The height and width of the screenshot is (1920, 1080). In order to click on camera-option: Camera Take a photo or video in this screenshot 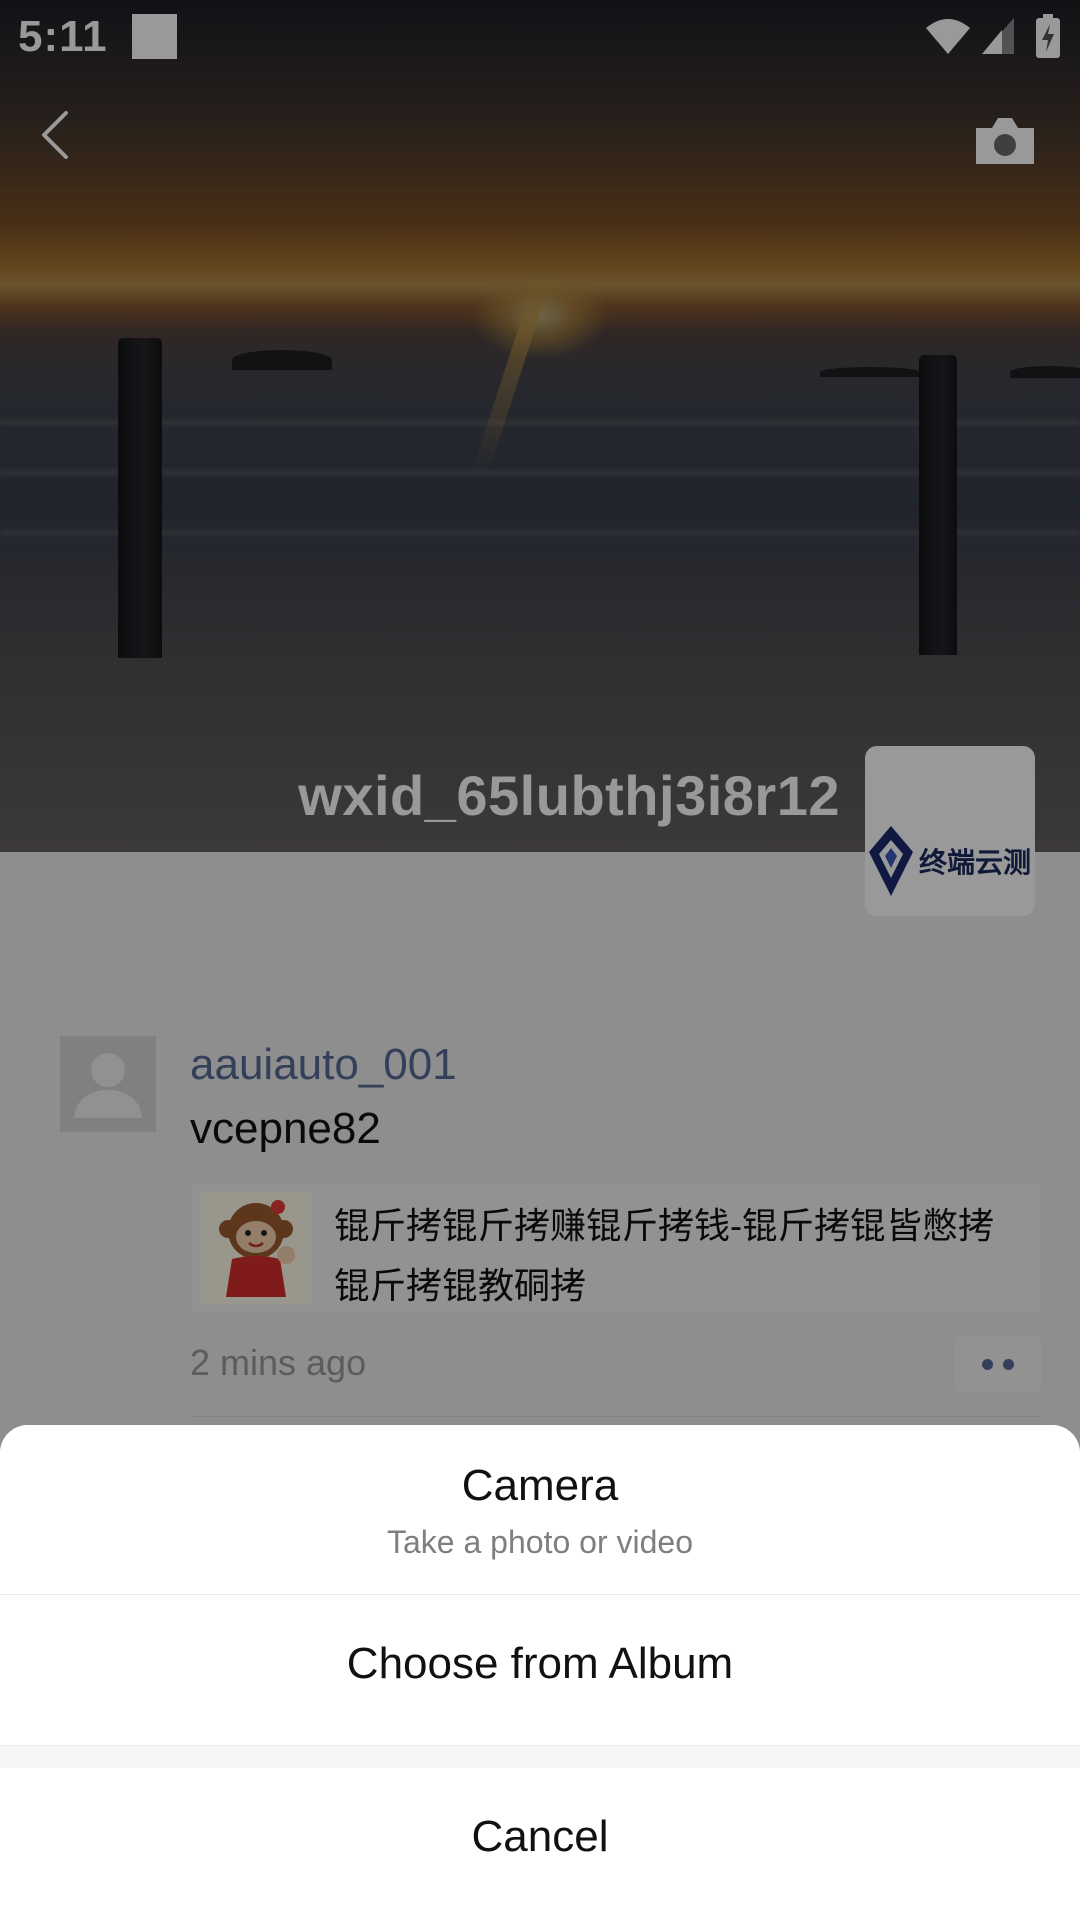, I will do `click(540, 1509)`.